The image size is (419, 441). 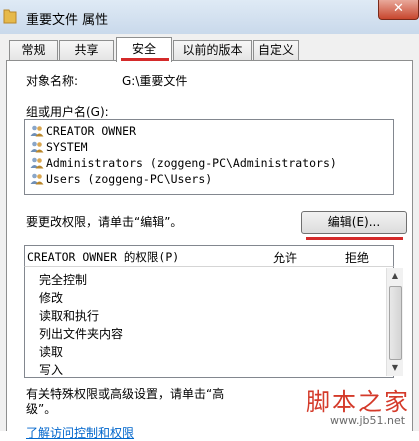 What do you see at coordinates (285, 258) in the screenshot?
I see `allow-column-header: 允许` at bounding box center [285, 258].